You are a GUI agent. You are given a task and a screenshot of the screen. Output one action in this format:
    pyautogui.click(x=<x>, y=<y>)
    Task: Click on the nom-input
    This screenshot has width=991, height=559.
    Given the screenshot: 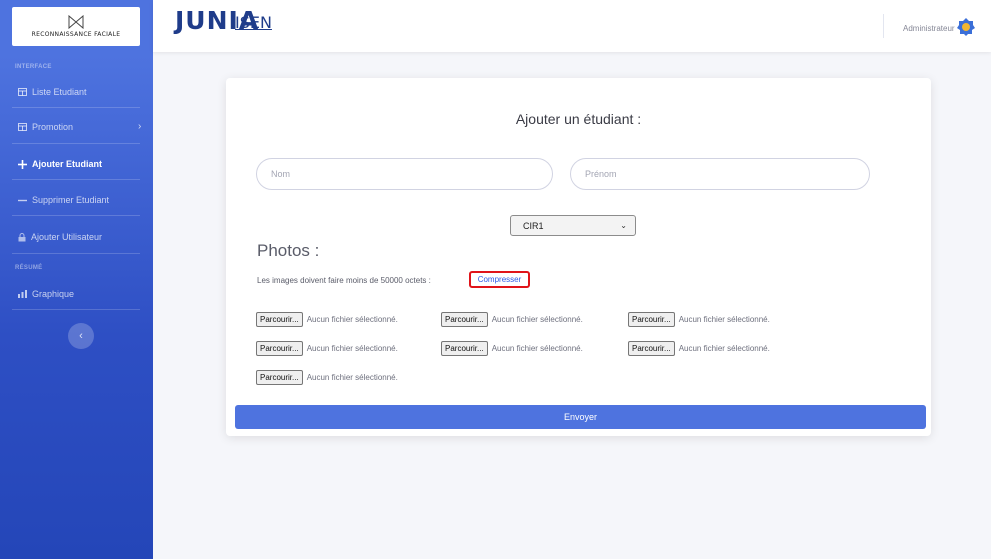 What is the action you would take?
    pyautogui.click(x=404, y=174)
    